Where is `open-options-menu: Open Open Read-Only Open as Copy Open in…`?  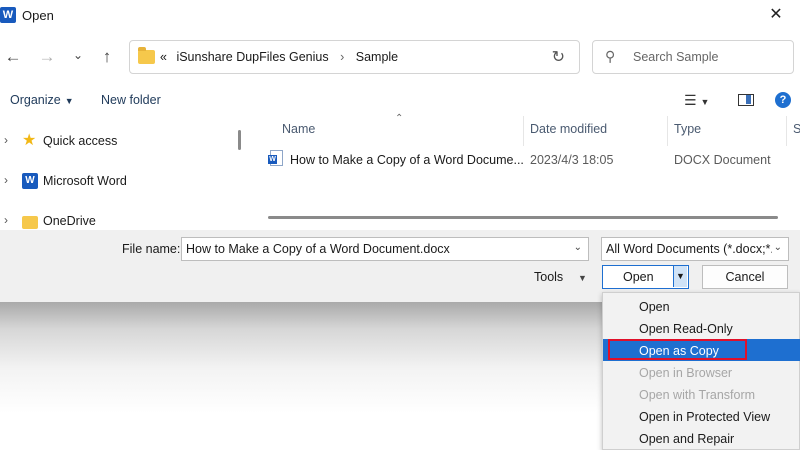 open-options-menu: Open Open Read-Only Open as Copy Open in… is located at coordinates (701, 371).